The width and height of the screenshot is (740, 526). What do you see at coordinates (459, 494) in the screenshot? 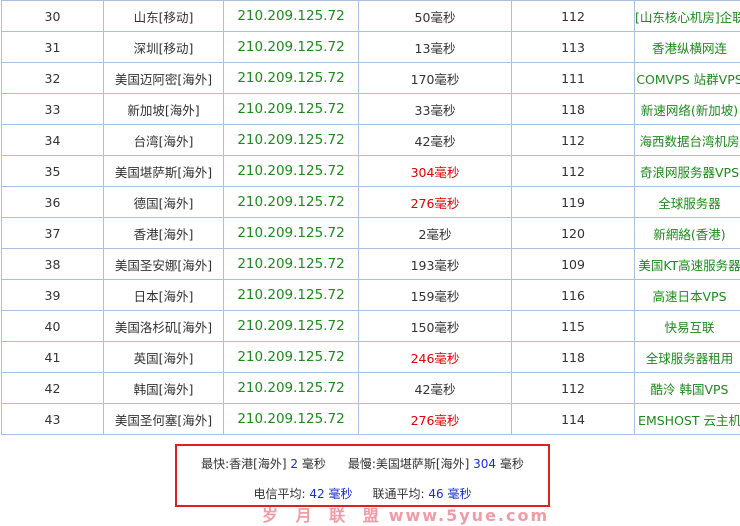
I see `unicom-average-unit: 毫秒` at bounding box center [459, 494].